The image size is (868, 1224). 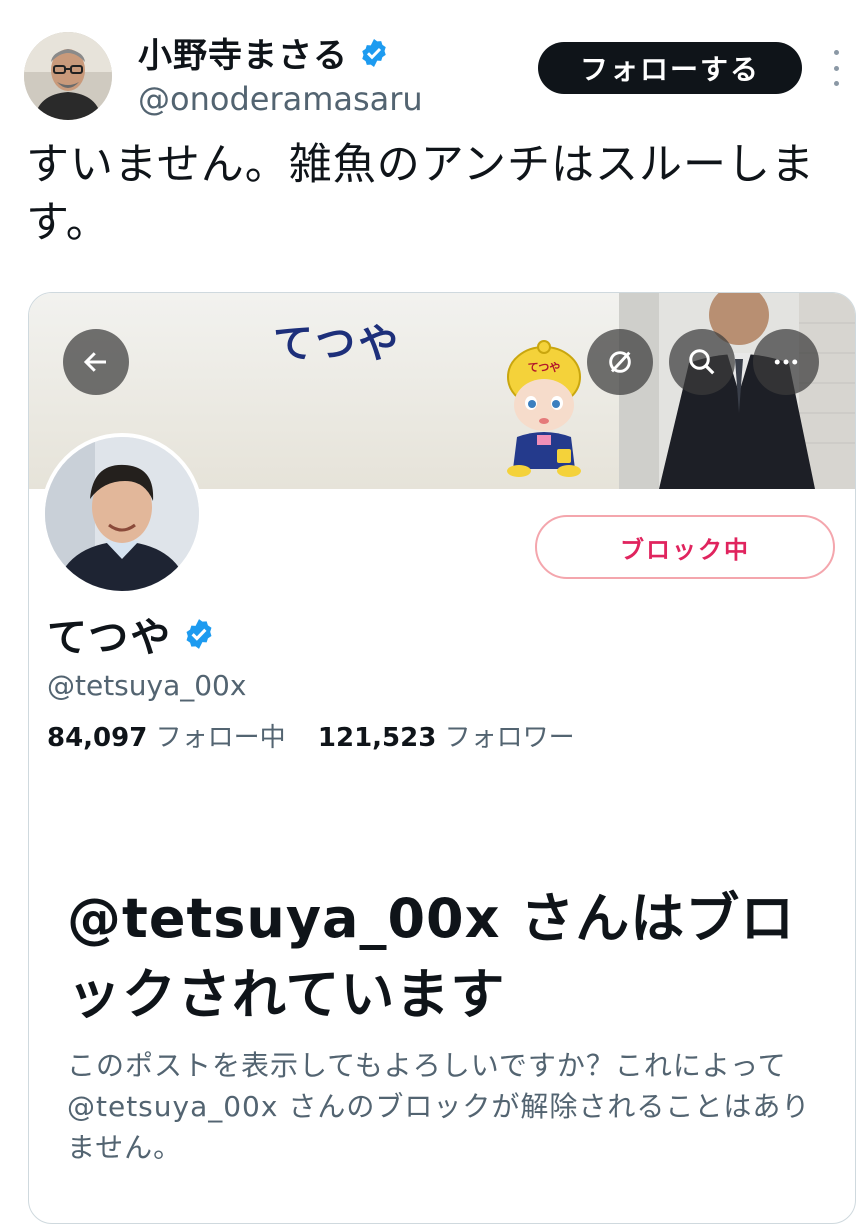 I want to click on profile-stats: 84,097 フォロー中 121,523 フォロワー, so click(x=323, y=735).